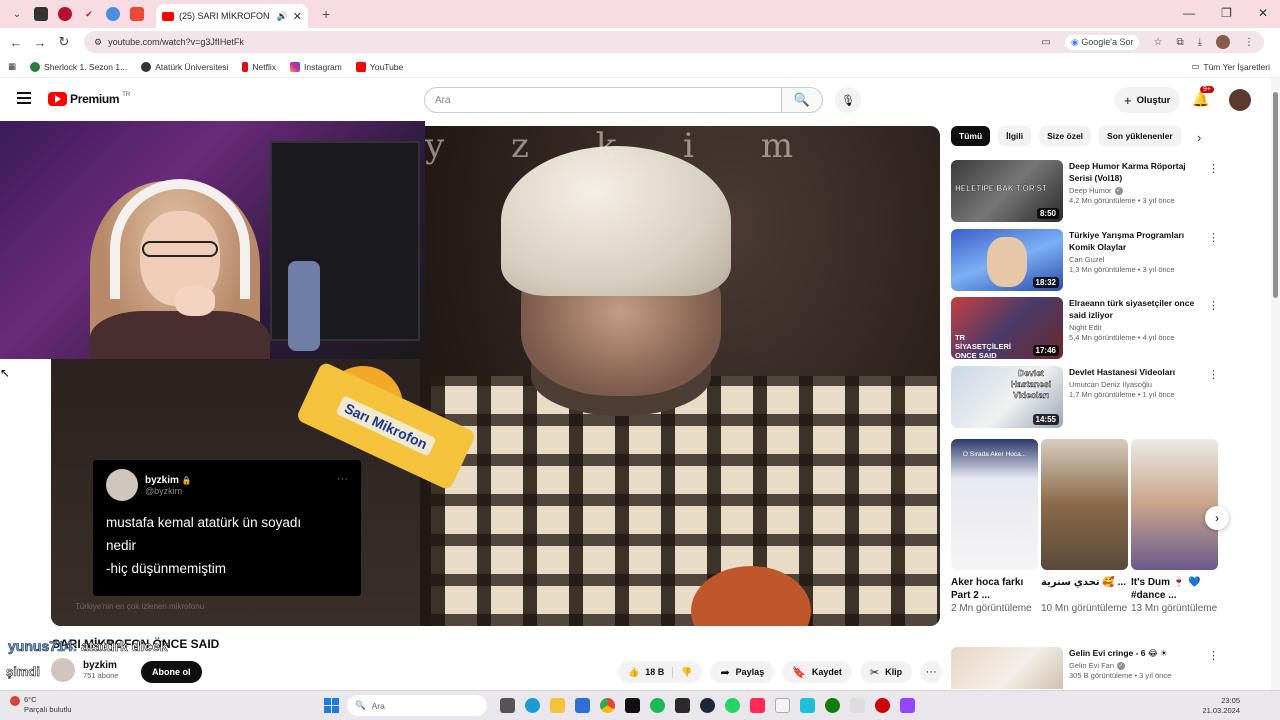 The width and height of the screenshot is (1280, 720). What do you see at coordinates (12, 66) in the screenshot?
I see `apps-grid-icon: ▦` at bounding box center [12, 66].